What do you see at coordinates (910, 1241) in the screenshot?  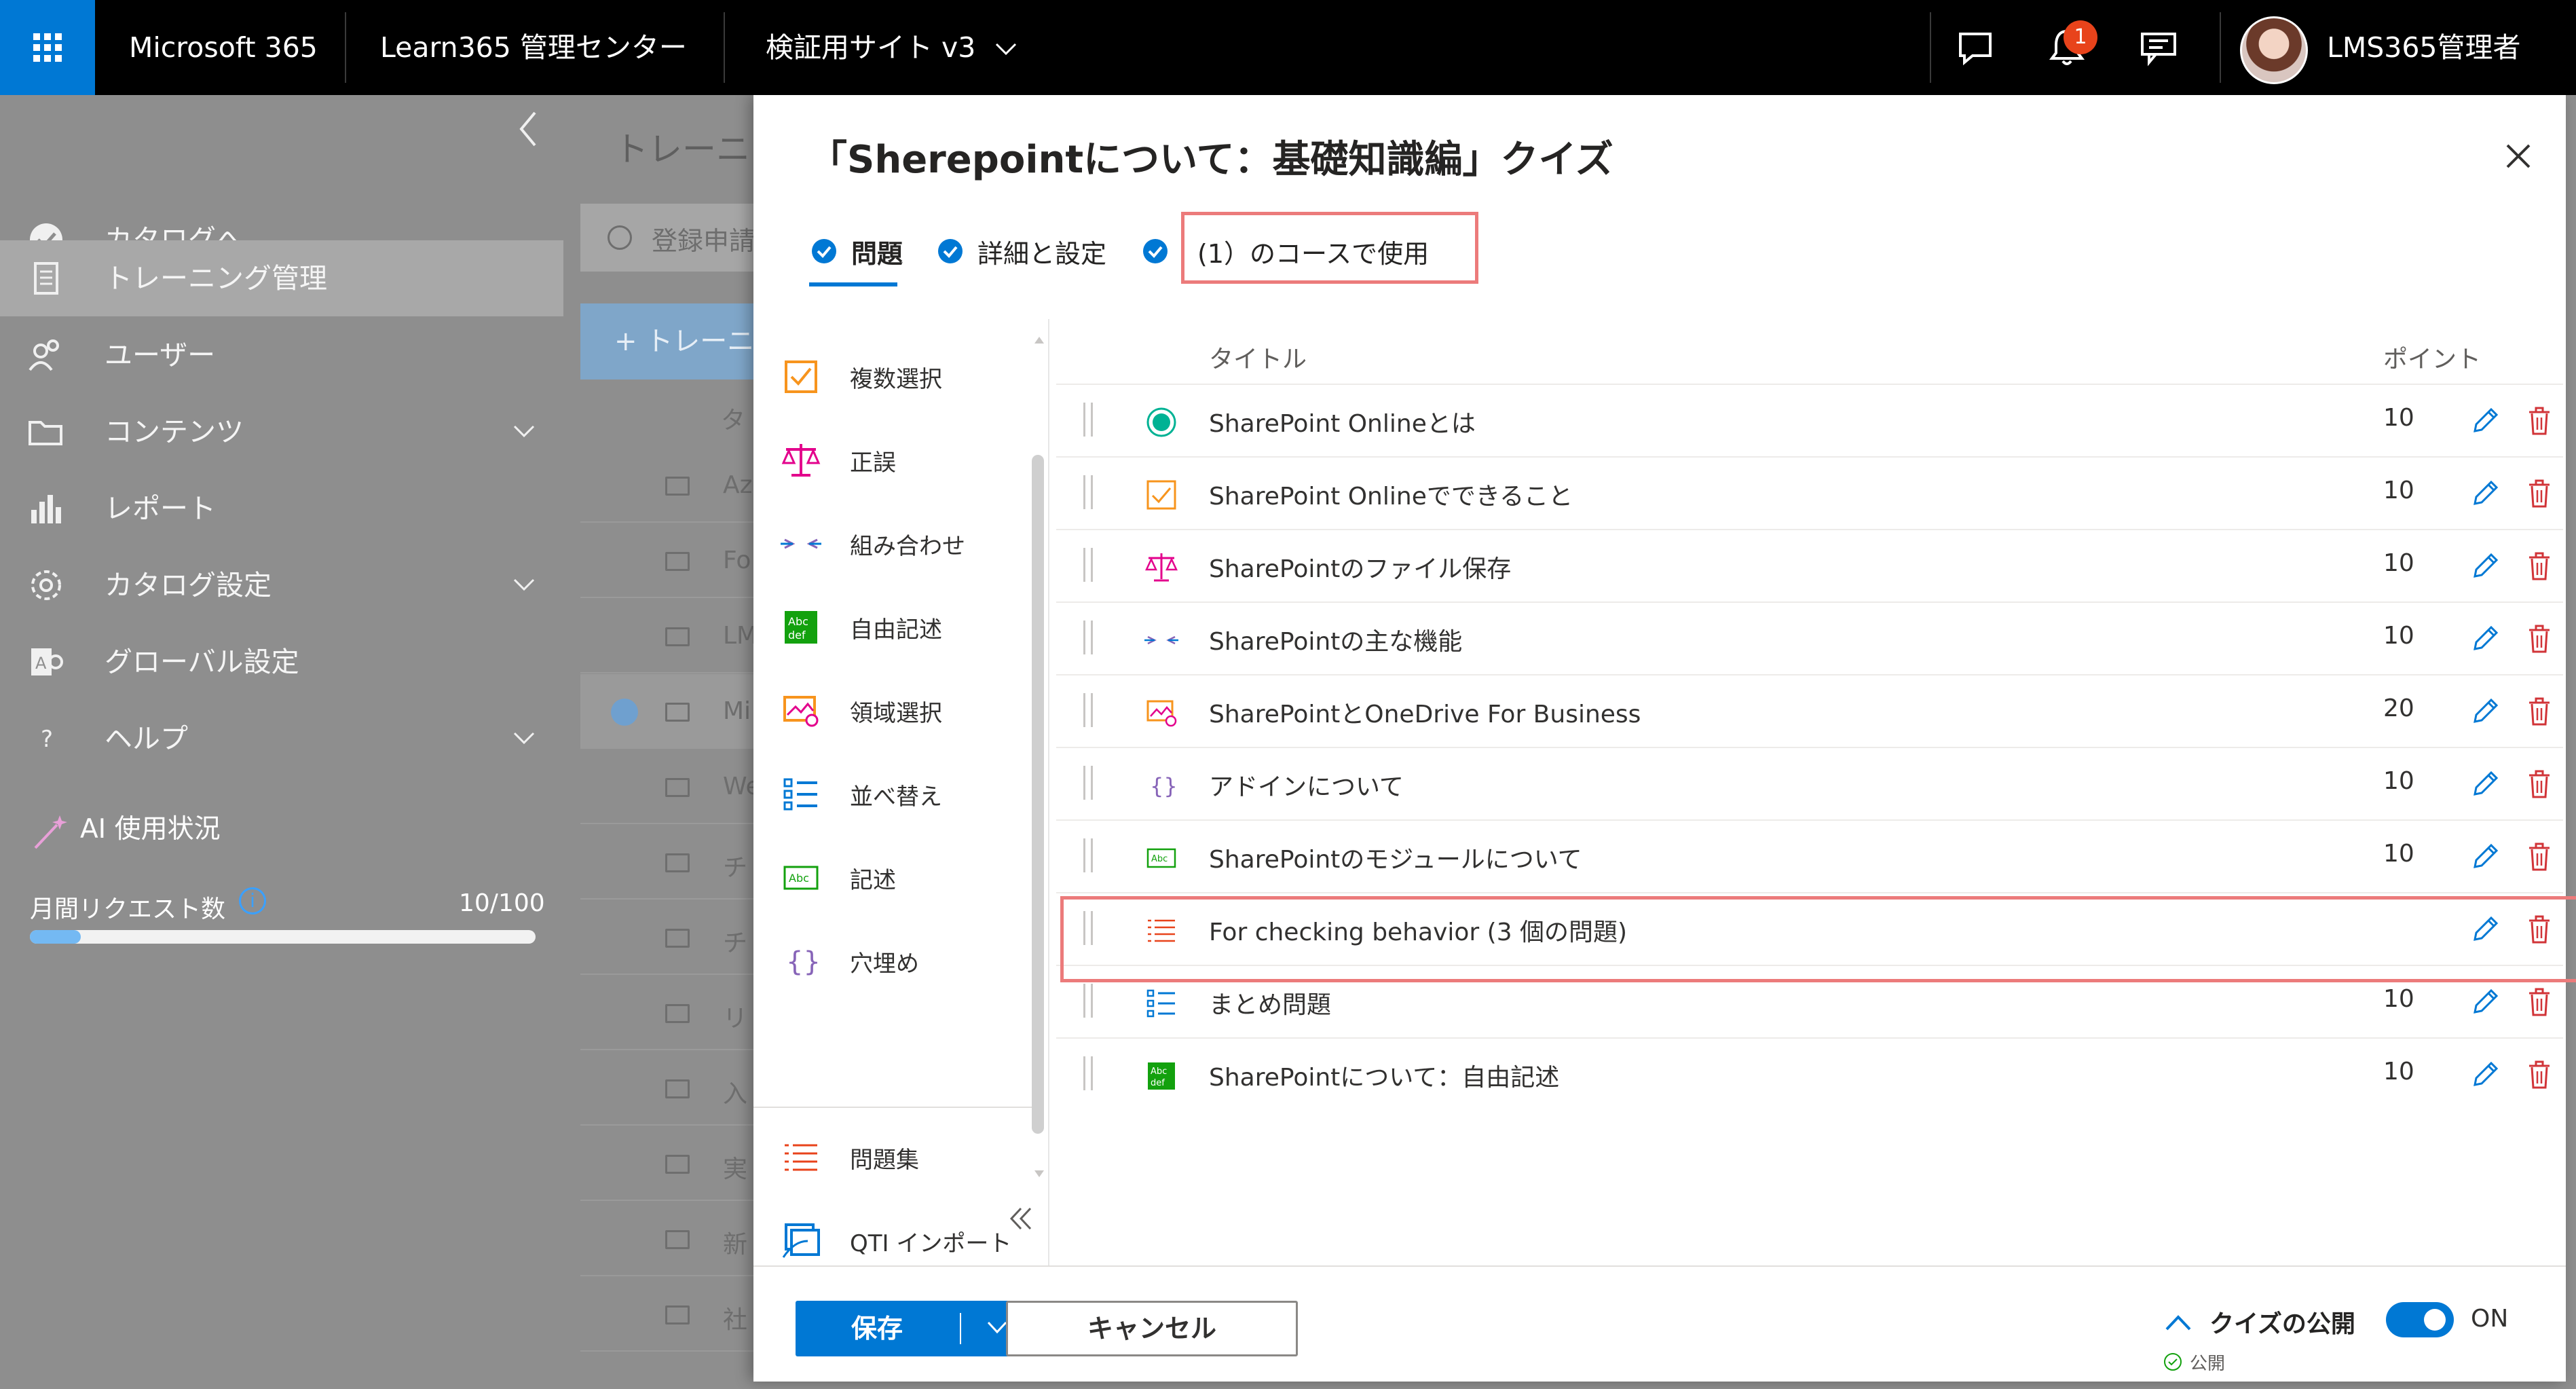 I see `question-type-qti-import: QTI インポート` at bounding box center [910, 1241].